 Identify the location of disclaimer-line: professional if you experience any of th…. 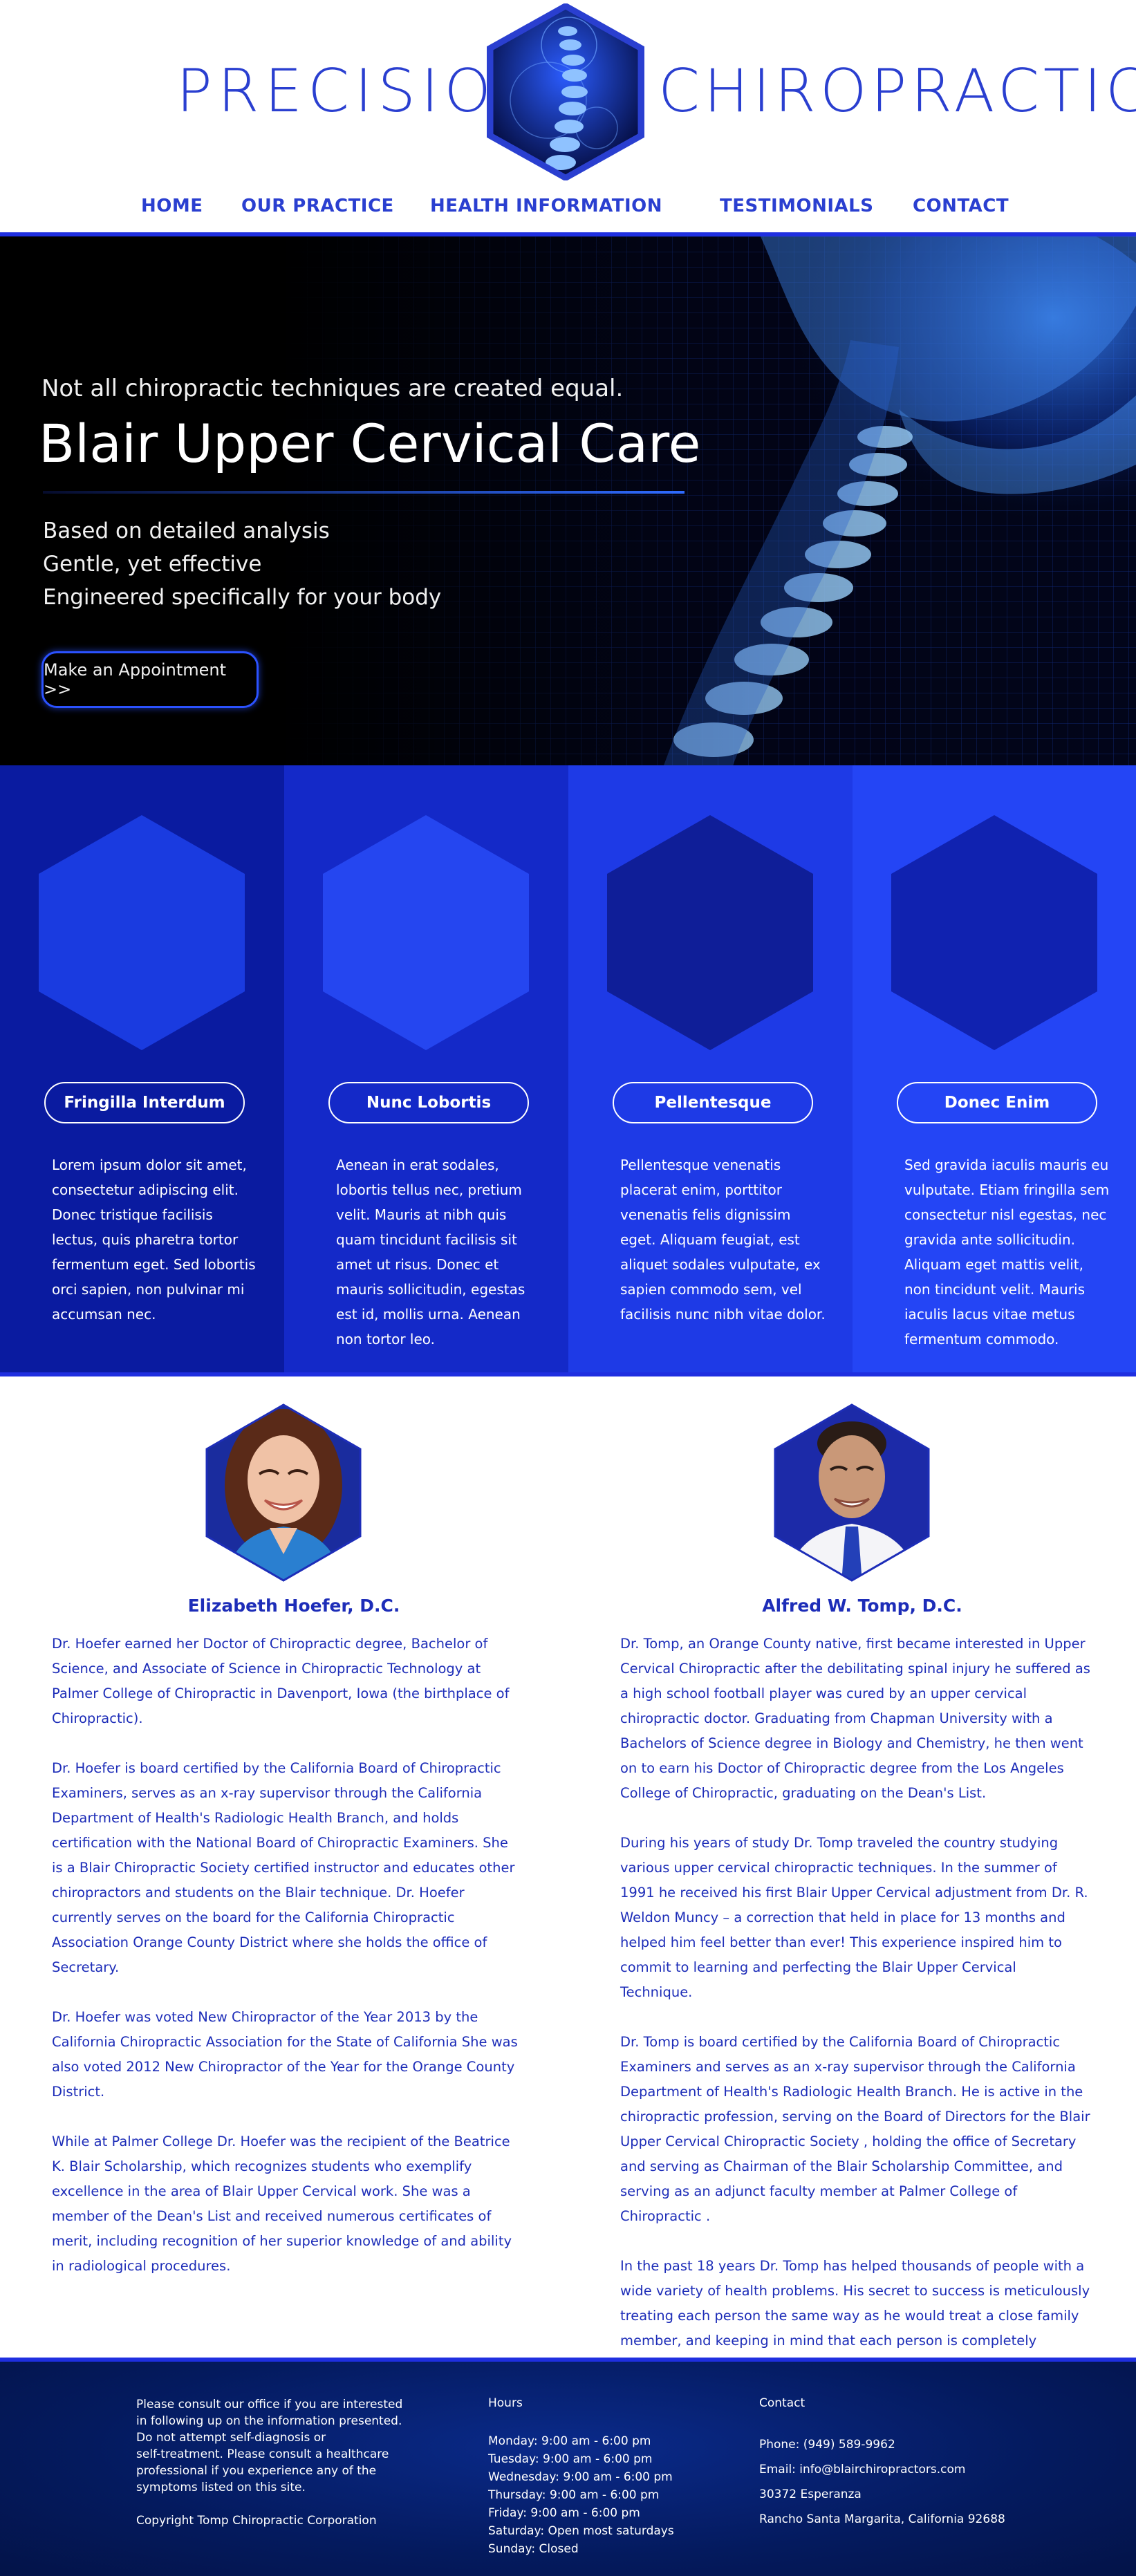
(256, 2471).